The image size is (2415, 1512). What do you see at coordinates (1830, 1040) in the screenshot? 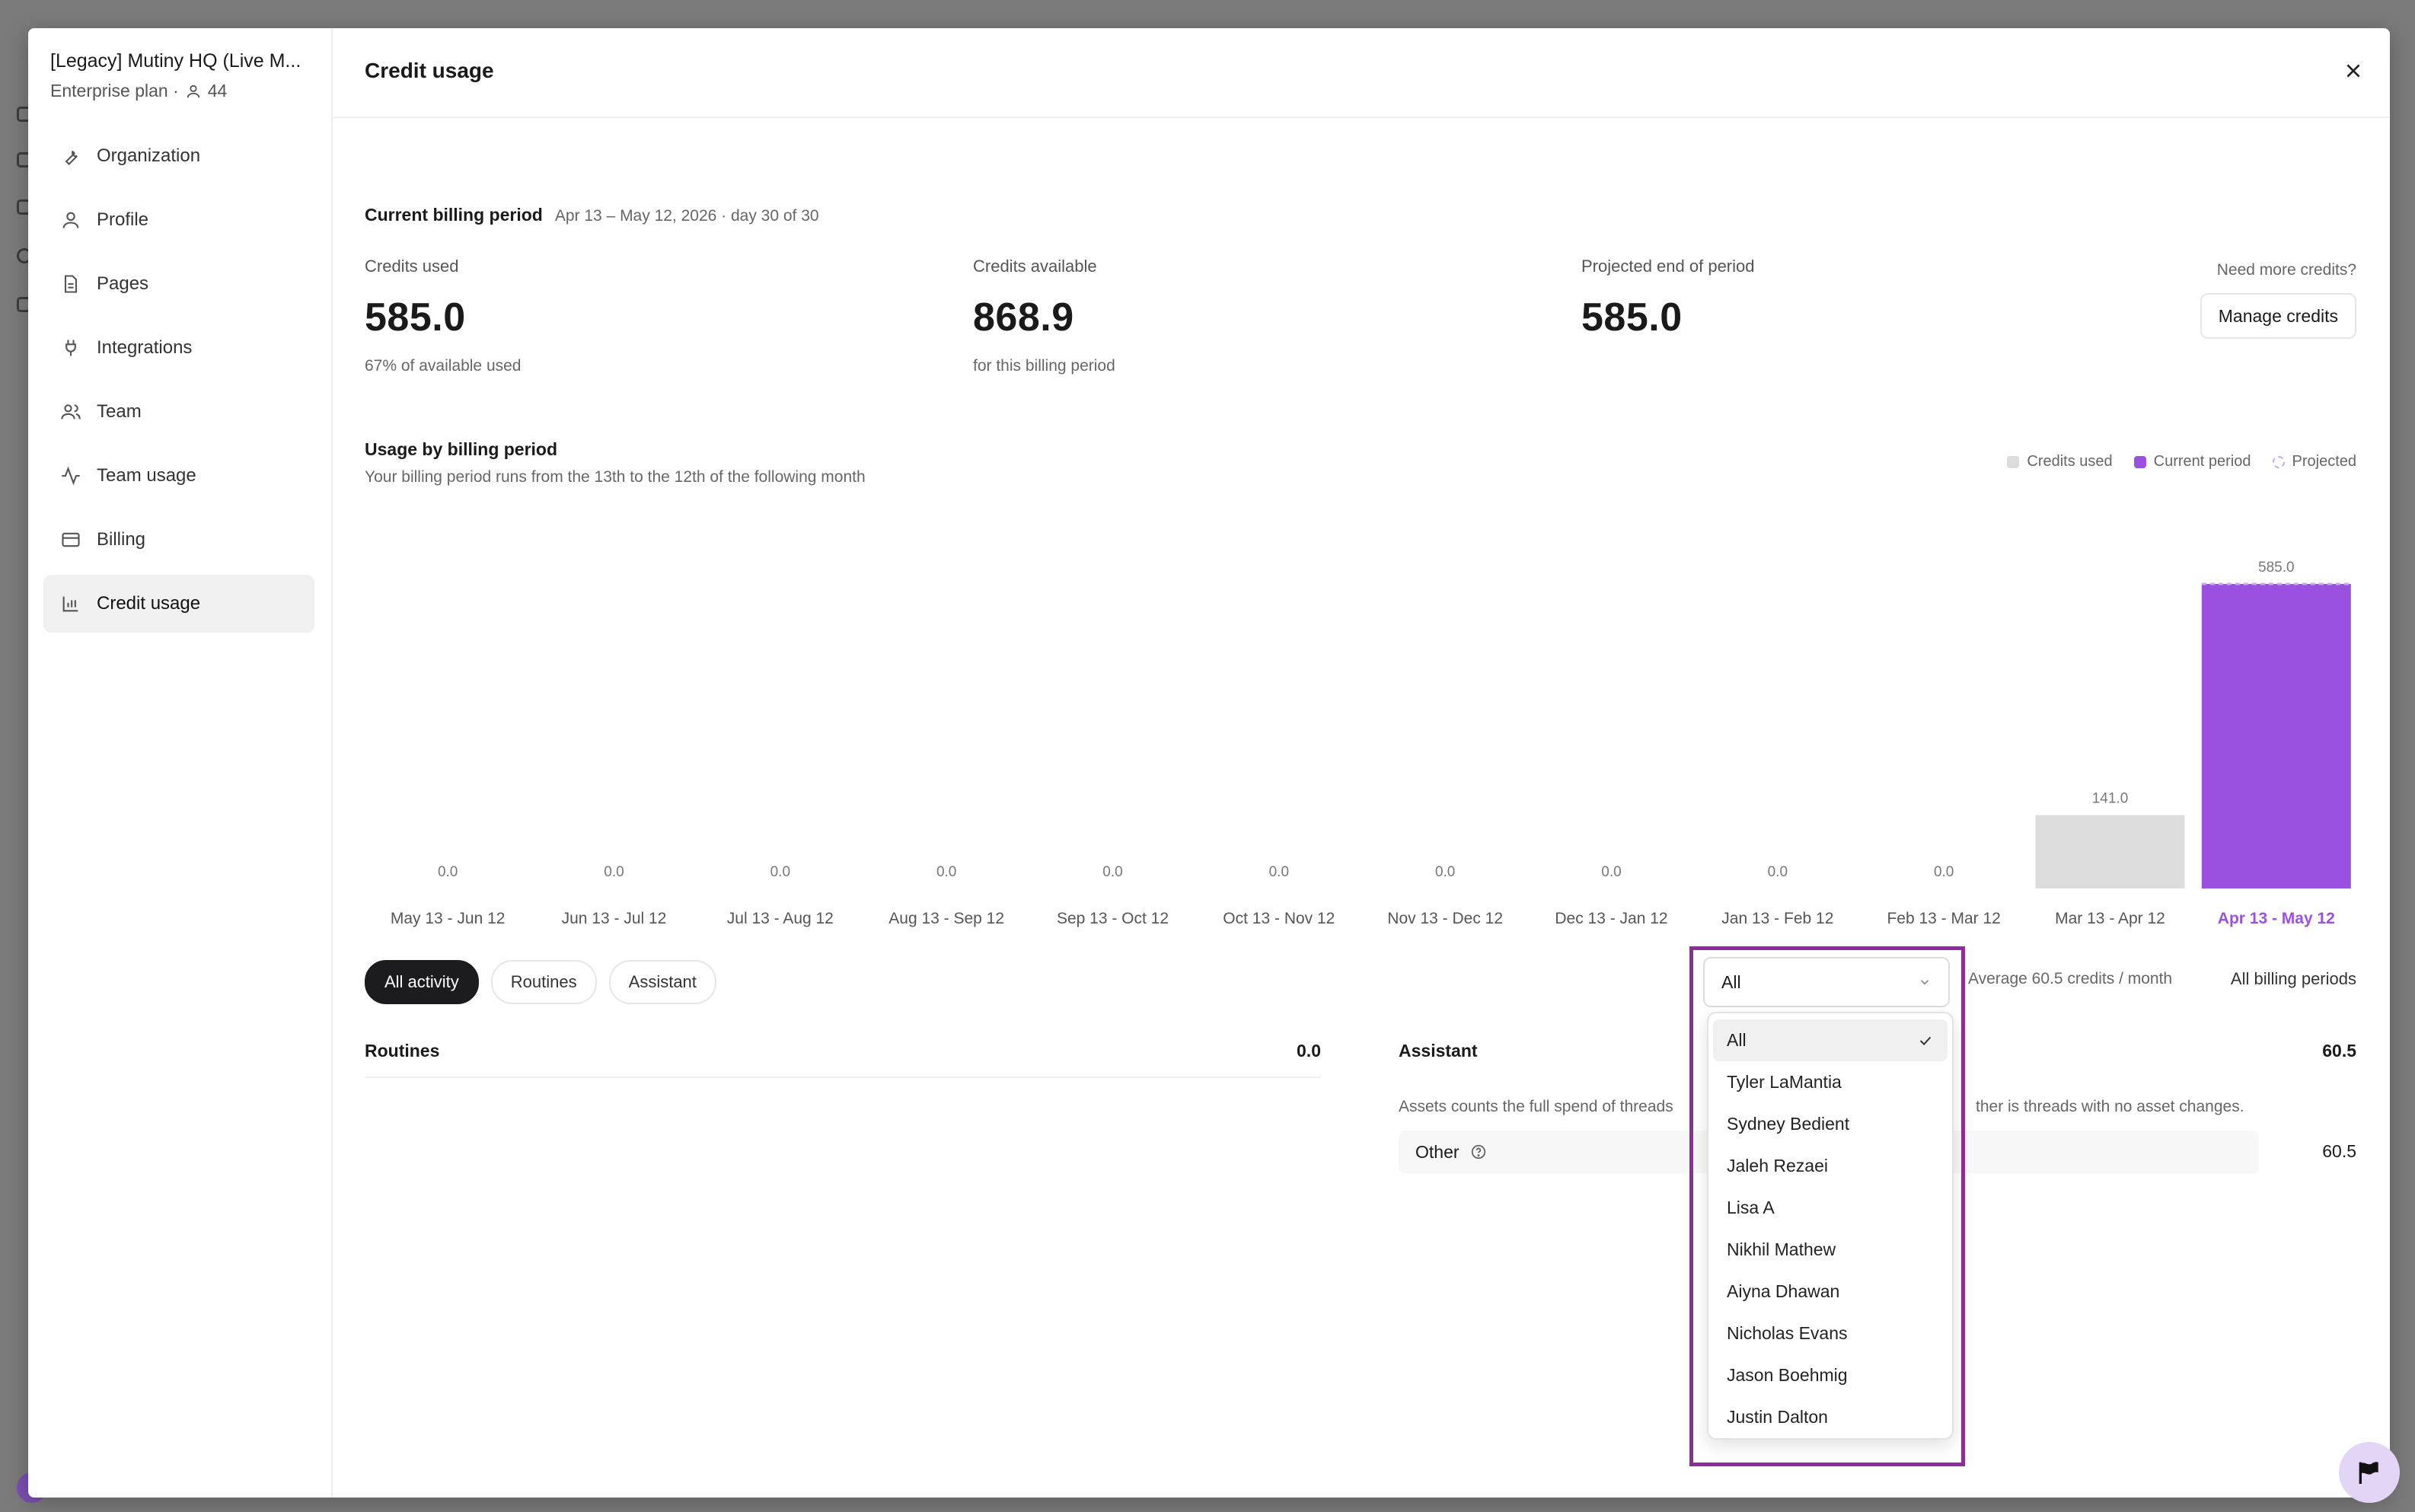
I see `dropdown-option: All` at bounding box center [1830, 1040].